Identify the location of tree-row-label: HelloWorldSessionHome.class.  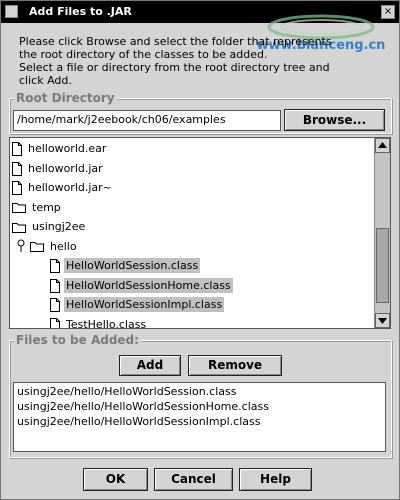
(148, 285).